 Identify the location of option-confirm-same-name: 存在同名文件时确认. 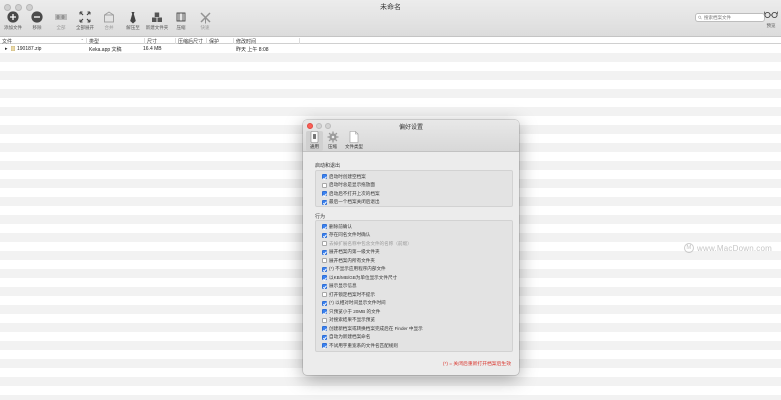
(414, 235).